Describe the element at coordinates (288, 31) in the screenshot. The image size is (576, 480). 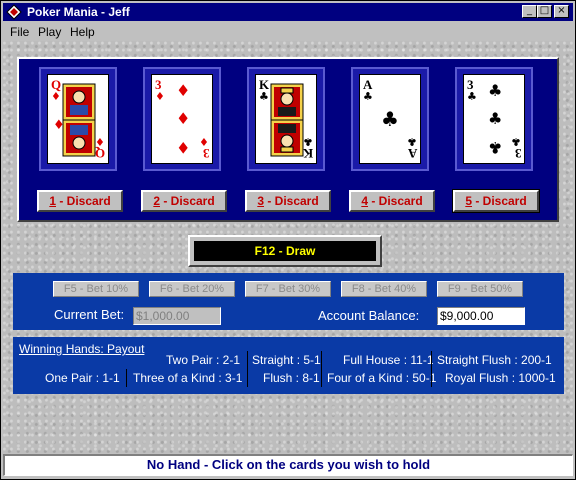
I see `menu-bar: File Play Help` at that location.